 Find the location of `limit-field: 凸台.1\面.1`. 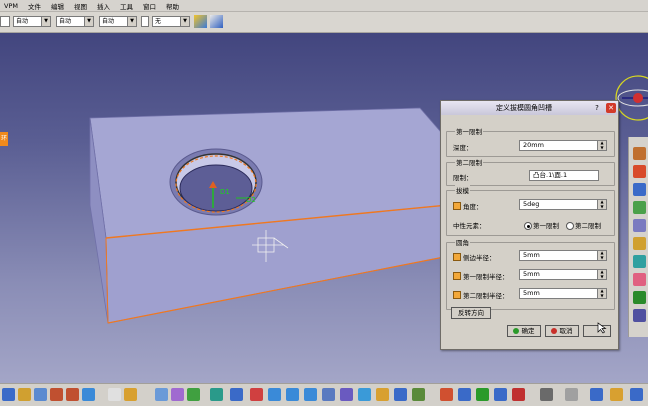

limit-field: 凸台.1\面.1 is located at coordinates (564, 175).